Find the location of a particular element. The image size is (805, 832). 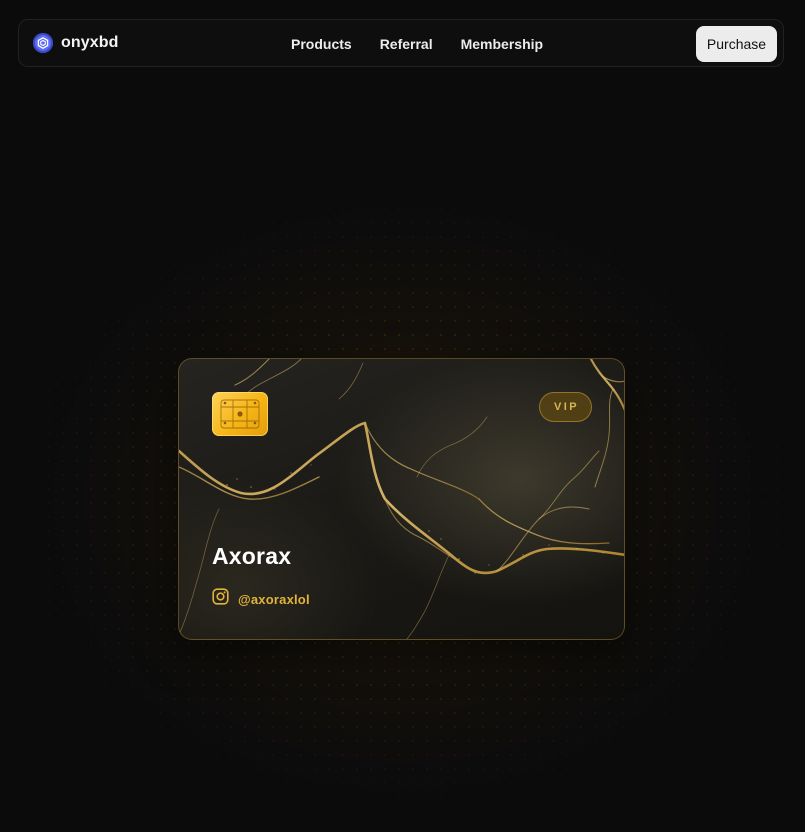

vip-badge: VIP is located at coordinates (565, 407).